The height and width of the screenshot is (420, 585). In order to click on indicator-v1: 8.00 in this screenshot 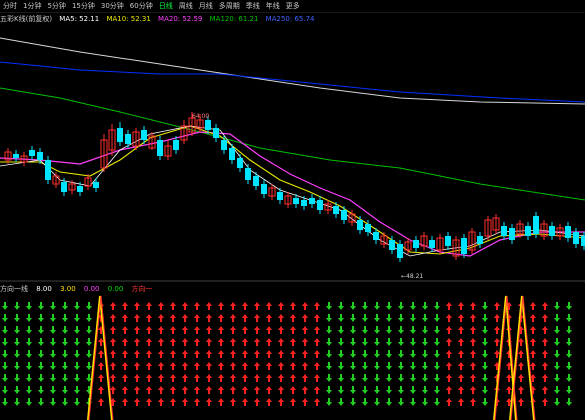, I will do `click(44, 289)`.